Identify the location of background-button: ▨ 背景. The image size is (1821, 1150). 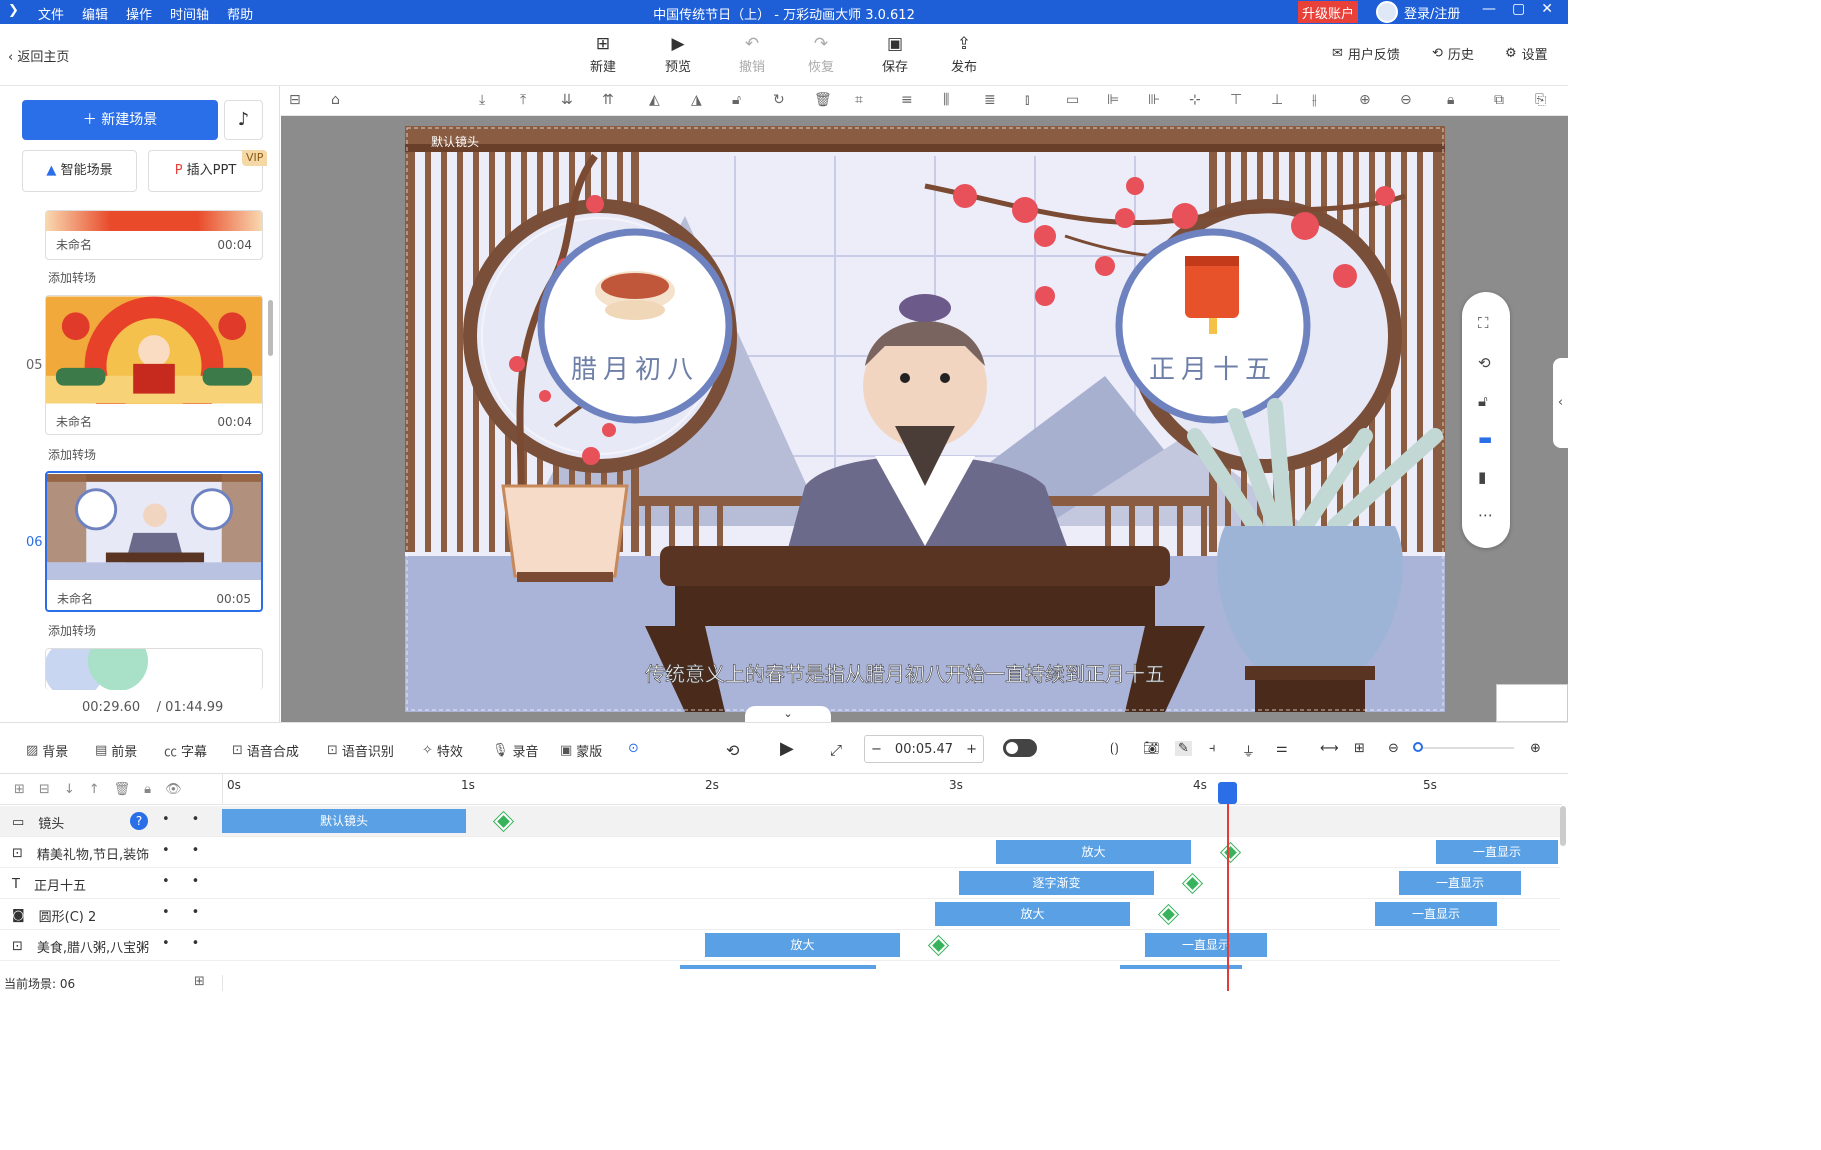
(47, 750).